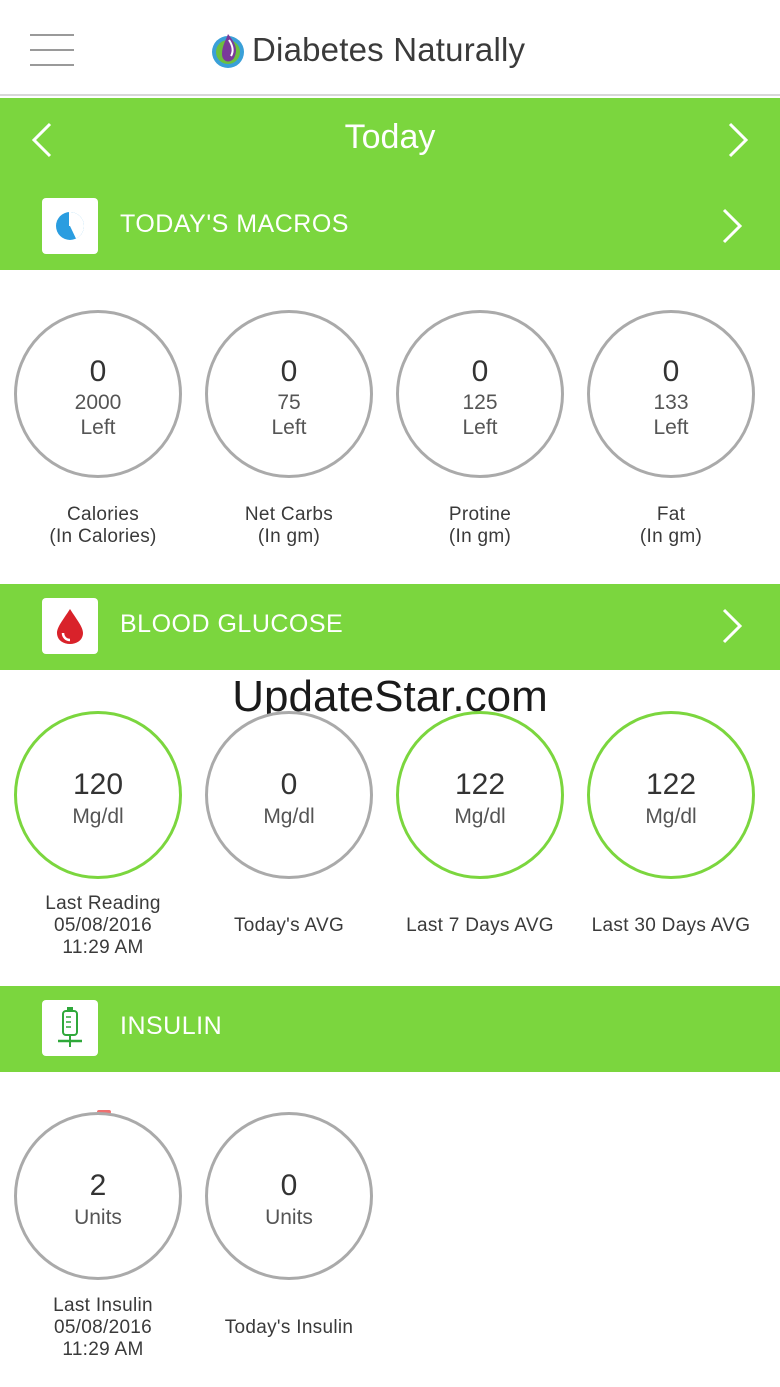 The width and height of the screenshot is (780, 1387). Describe the element at coordinates (103, 947) in the screenshot. I see `last-reading-time: 11:29 AM` at that location.